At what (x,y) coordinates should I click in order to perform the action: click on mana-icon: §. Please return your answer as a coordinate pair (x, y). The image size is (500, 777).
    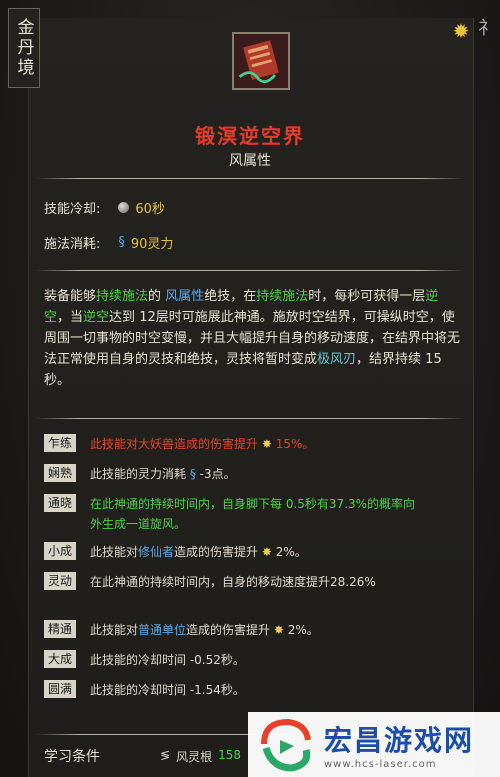
    Looking at the image, I should click on (121, 242).